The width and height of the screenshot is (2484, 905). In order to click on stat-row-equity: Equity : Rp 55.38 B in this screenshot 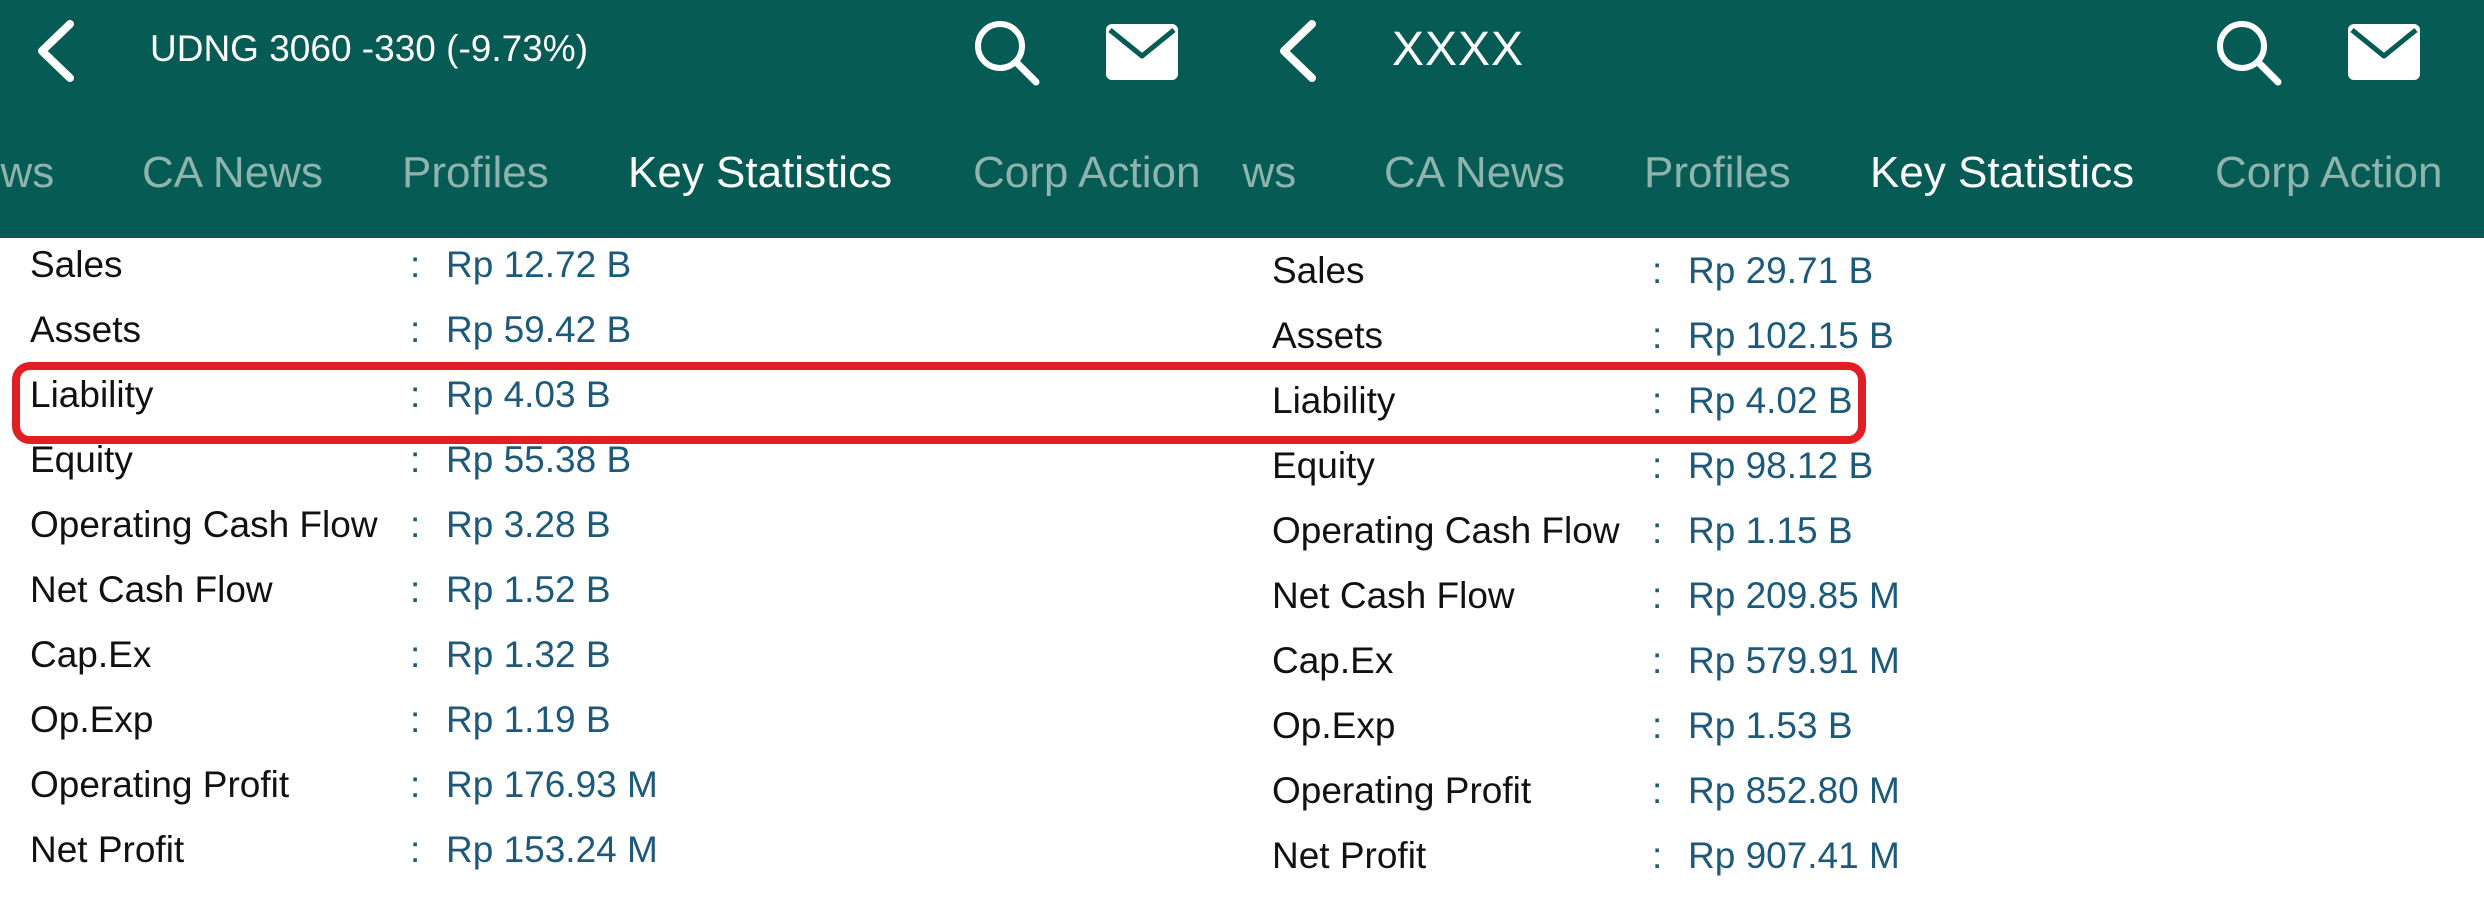, I will do `click(621, 469)`.